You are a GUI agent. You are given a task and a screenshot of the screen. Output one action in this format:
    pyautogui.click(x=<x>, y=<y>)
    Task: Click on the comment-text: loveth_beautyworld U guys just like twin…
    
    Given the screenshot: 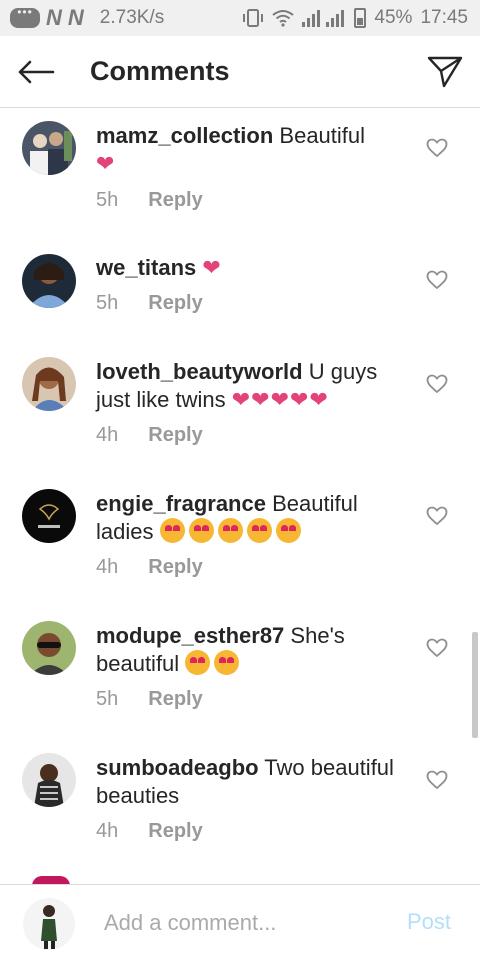 What is the action you would take?
    pyautogui.click(x=246, y=386)
    